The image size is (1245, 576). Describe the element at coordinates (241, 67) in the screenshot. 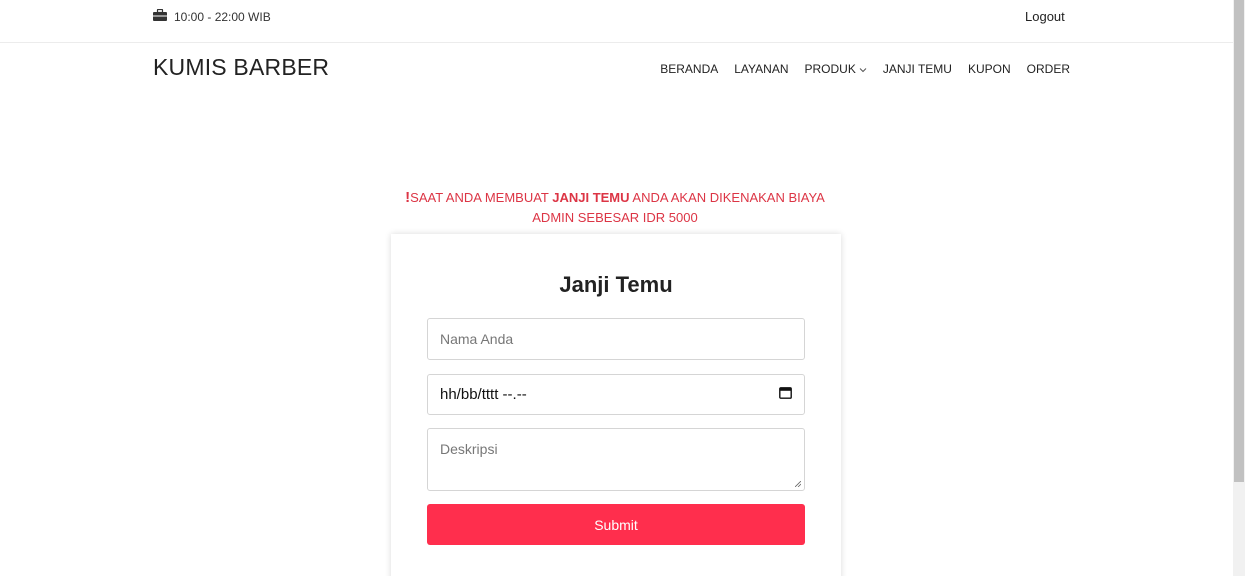

I see `brand-logo: KUMIS BARBER` at that location.